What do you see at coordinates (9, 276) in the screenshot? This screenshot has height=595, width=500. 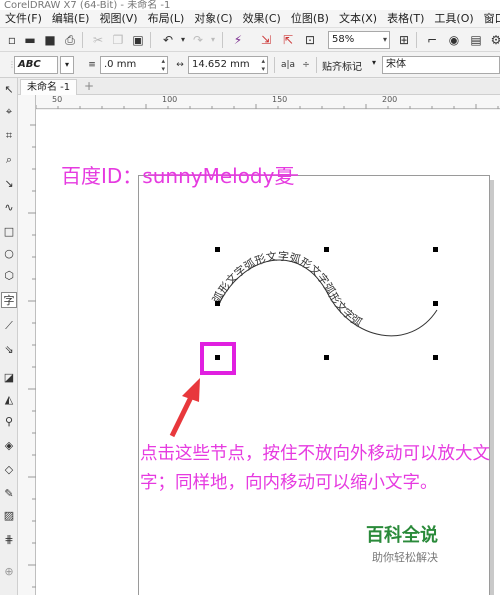 I see `polygon-tool-icon: ⬡` at bounding box center [9, 276].